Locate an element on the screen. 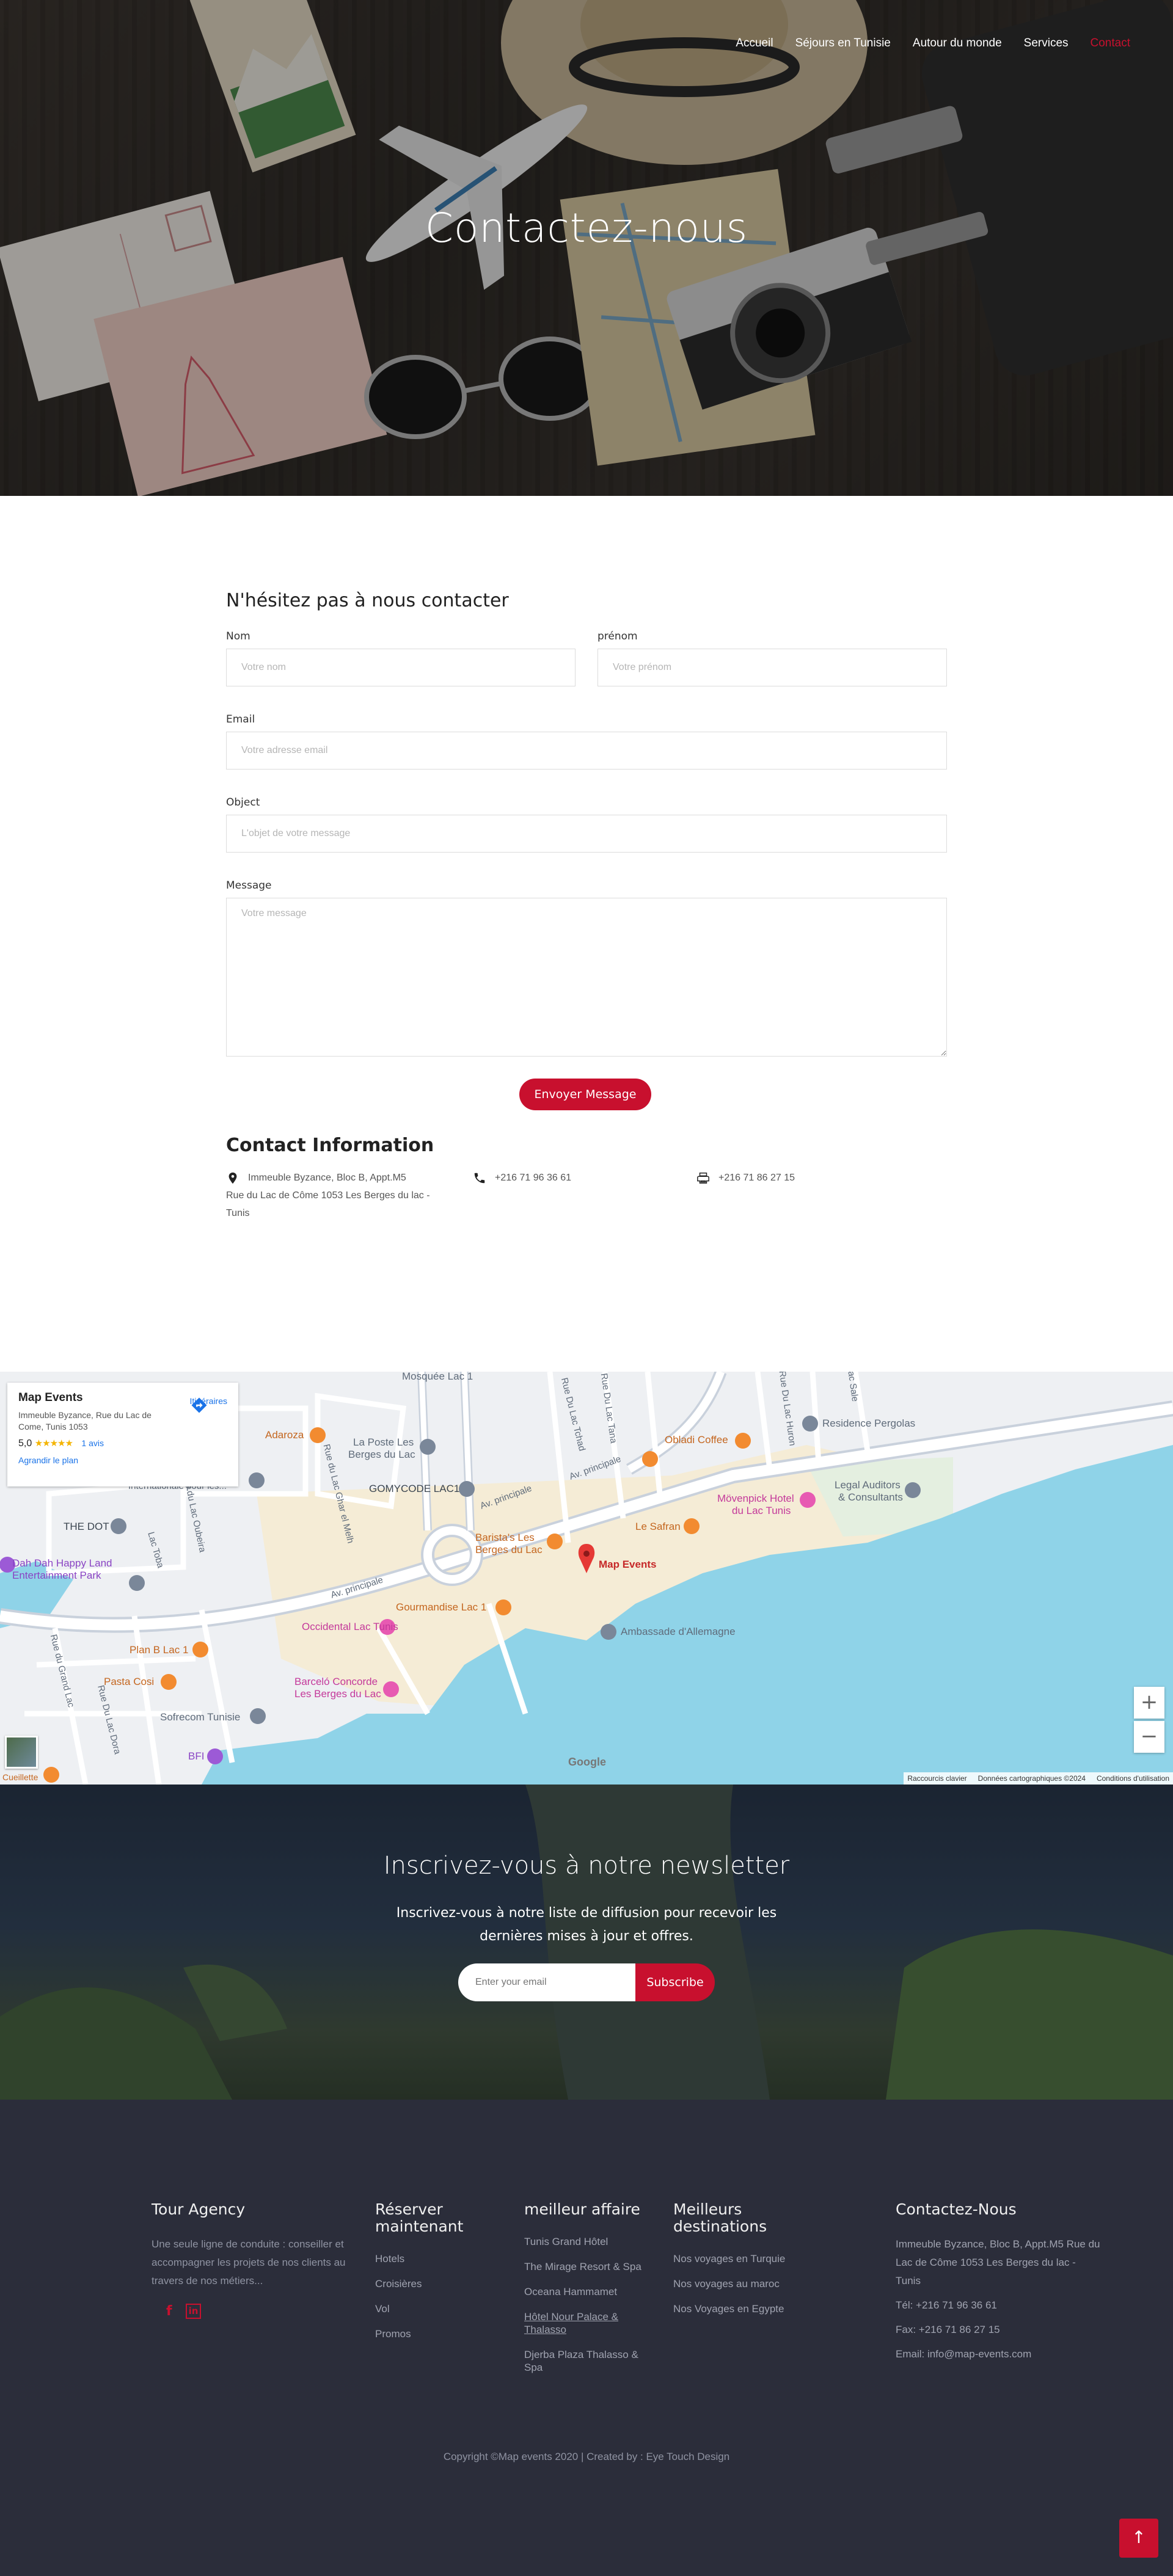  satellite-toggle is located at coordinates (22, 1752).